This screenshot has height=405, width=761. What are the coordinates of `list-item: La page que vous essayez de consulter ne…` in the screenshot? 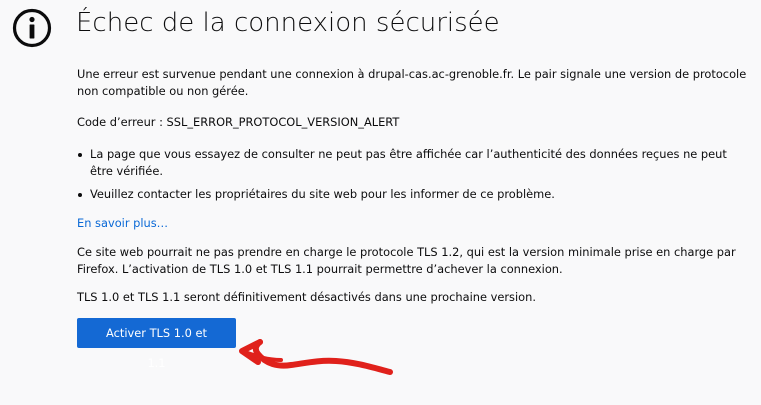 It's located at (413, 163).